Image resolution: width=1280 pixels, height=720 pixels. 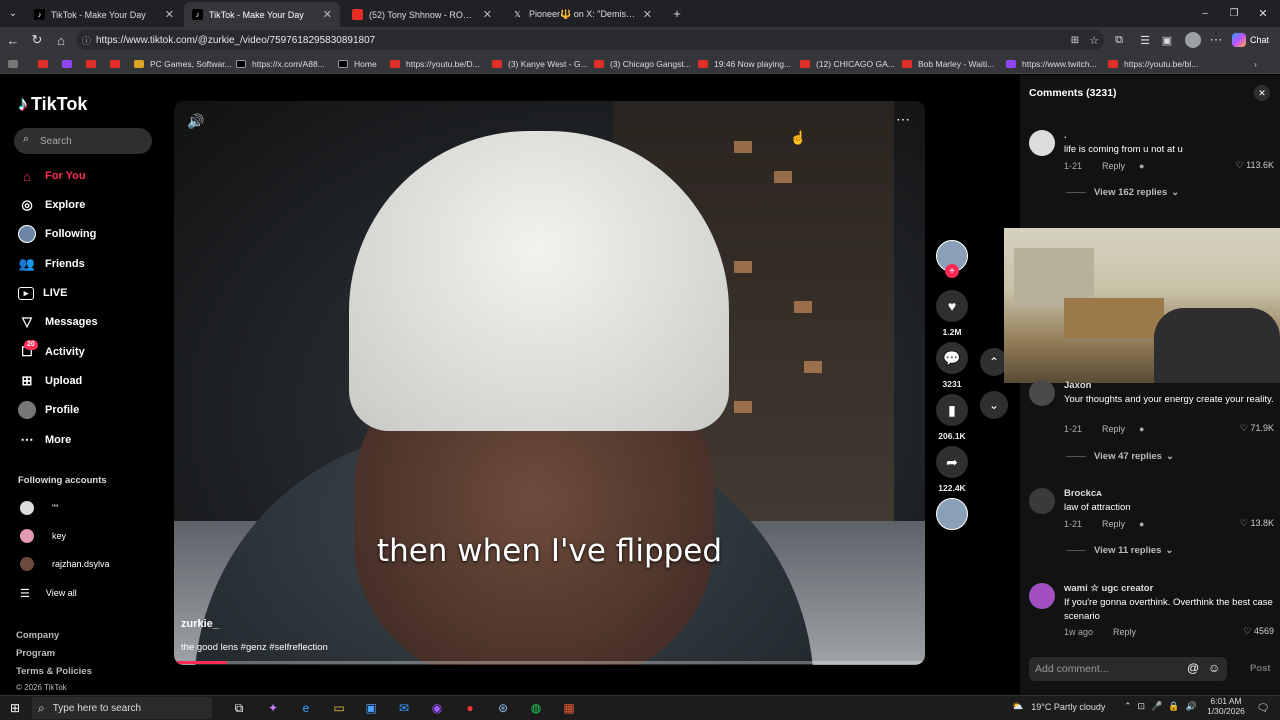 I want to click on nav-messages: ▽ Messages, so click(x=58, y=322).